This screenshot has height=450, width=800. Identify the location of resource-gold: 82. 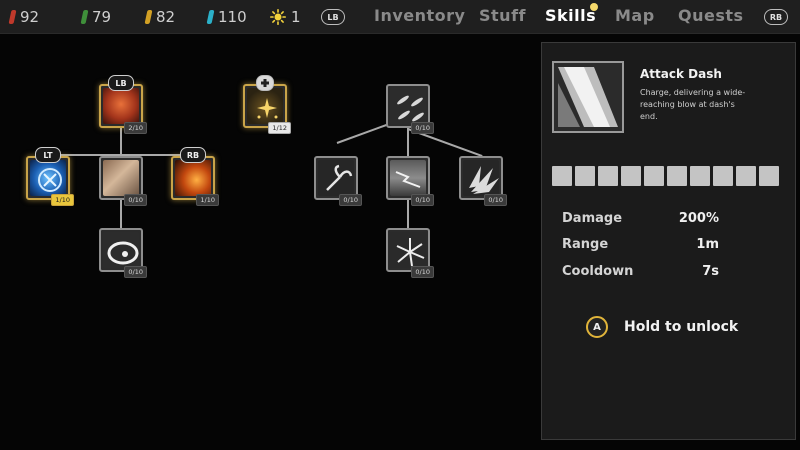
(160, 17).